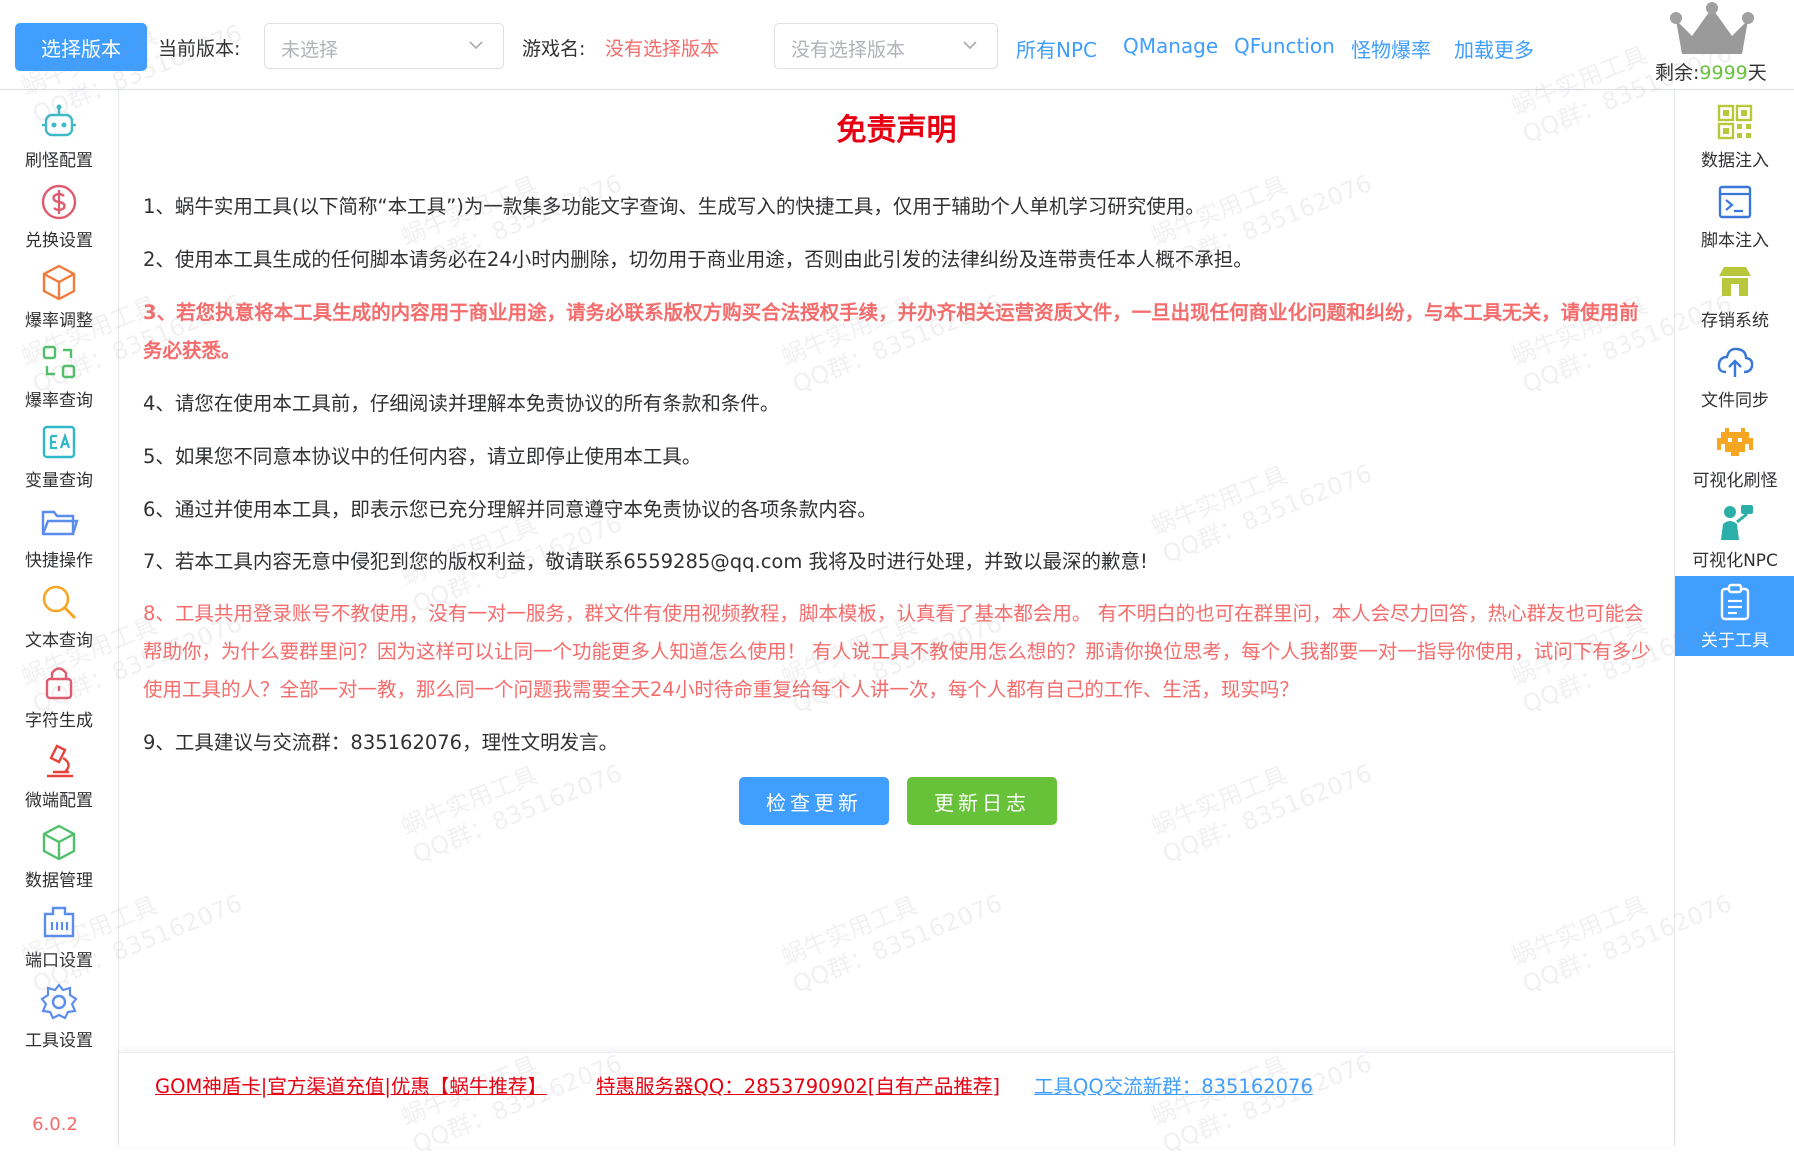  What do you see at coordinates (59, 602) in the screenshot?
I see `magnifier-icon` at bounding box center [59, 602].